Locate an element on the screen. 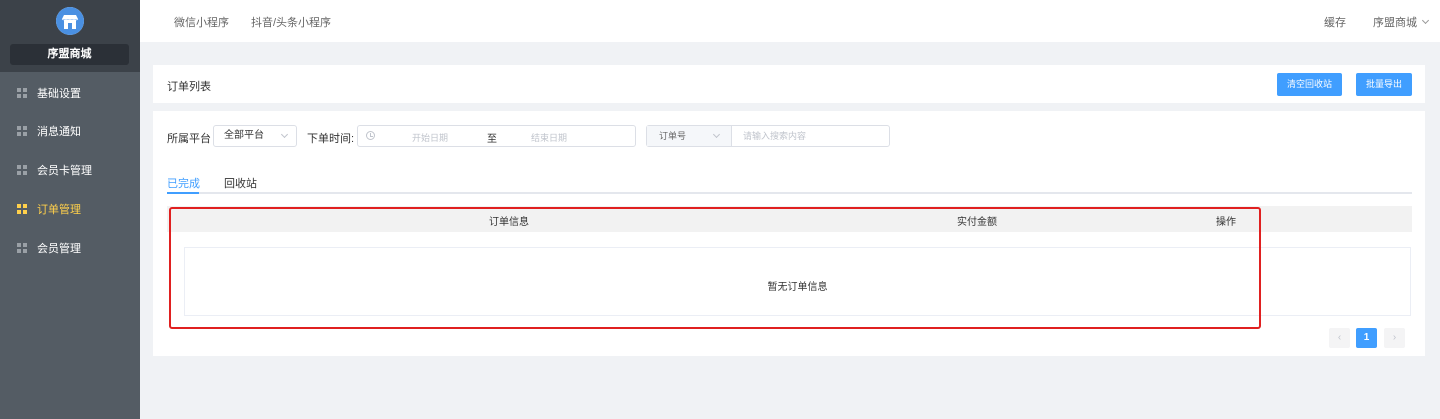 The height and width of the screenshot is (419, 1440). sidebar-item-label: 会员卡管理 is located at coordinates (64, 171).